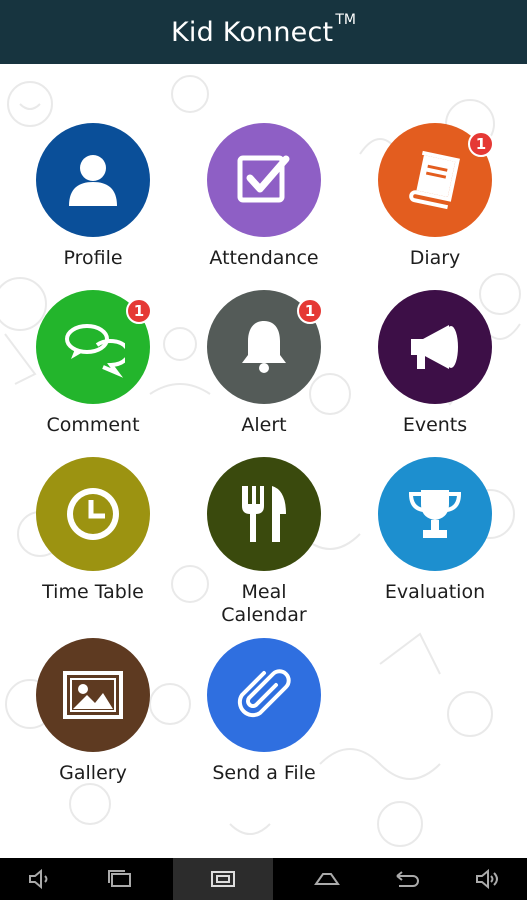  I want to click on comment-button: 1, so click(94, 347).